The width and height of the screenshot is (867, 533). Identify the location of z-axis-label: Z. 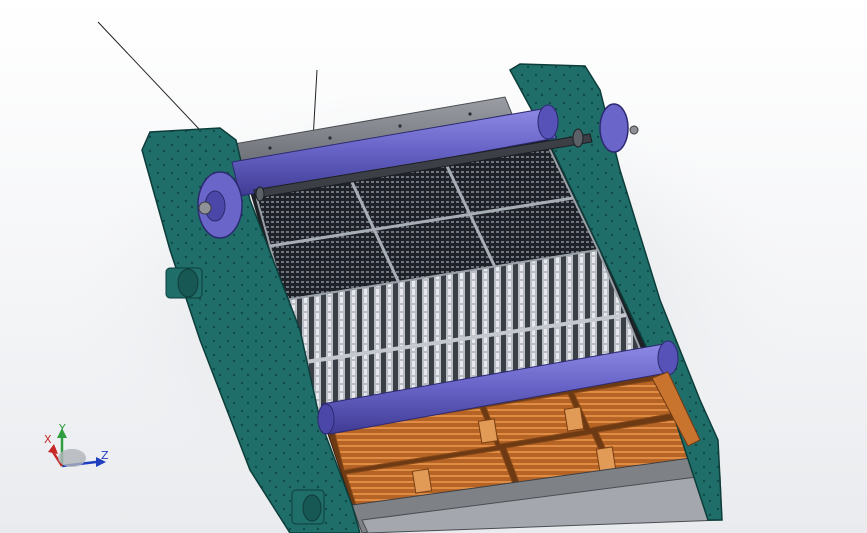
(105, 455).